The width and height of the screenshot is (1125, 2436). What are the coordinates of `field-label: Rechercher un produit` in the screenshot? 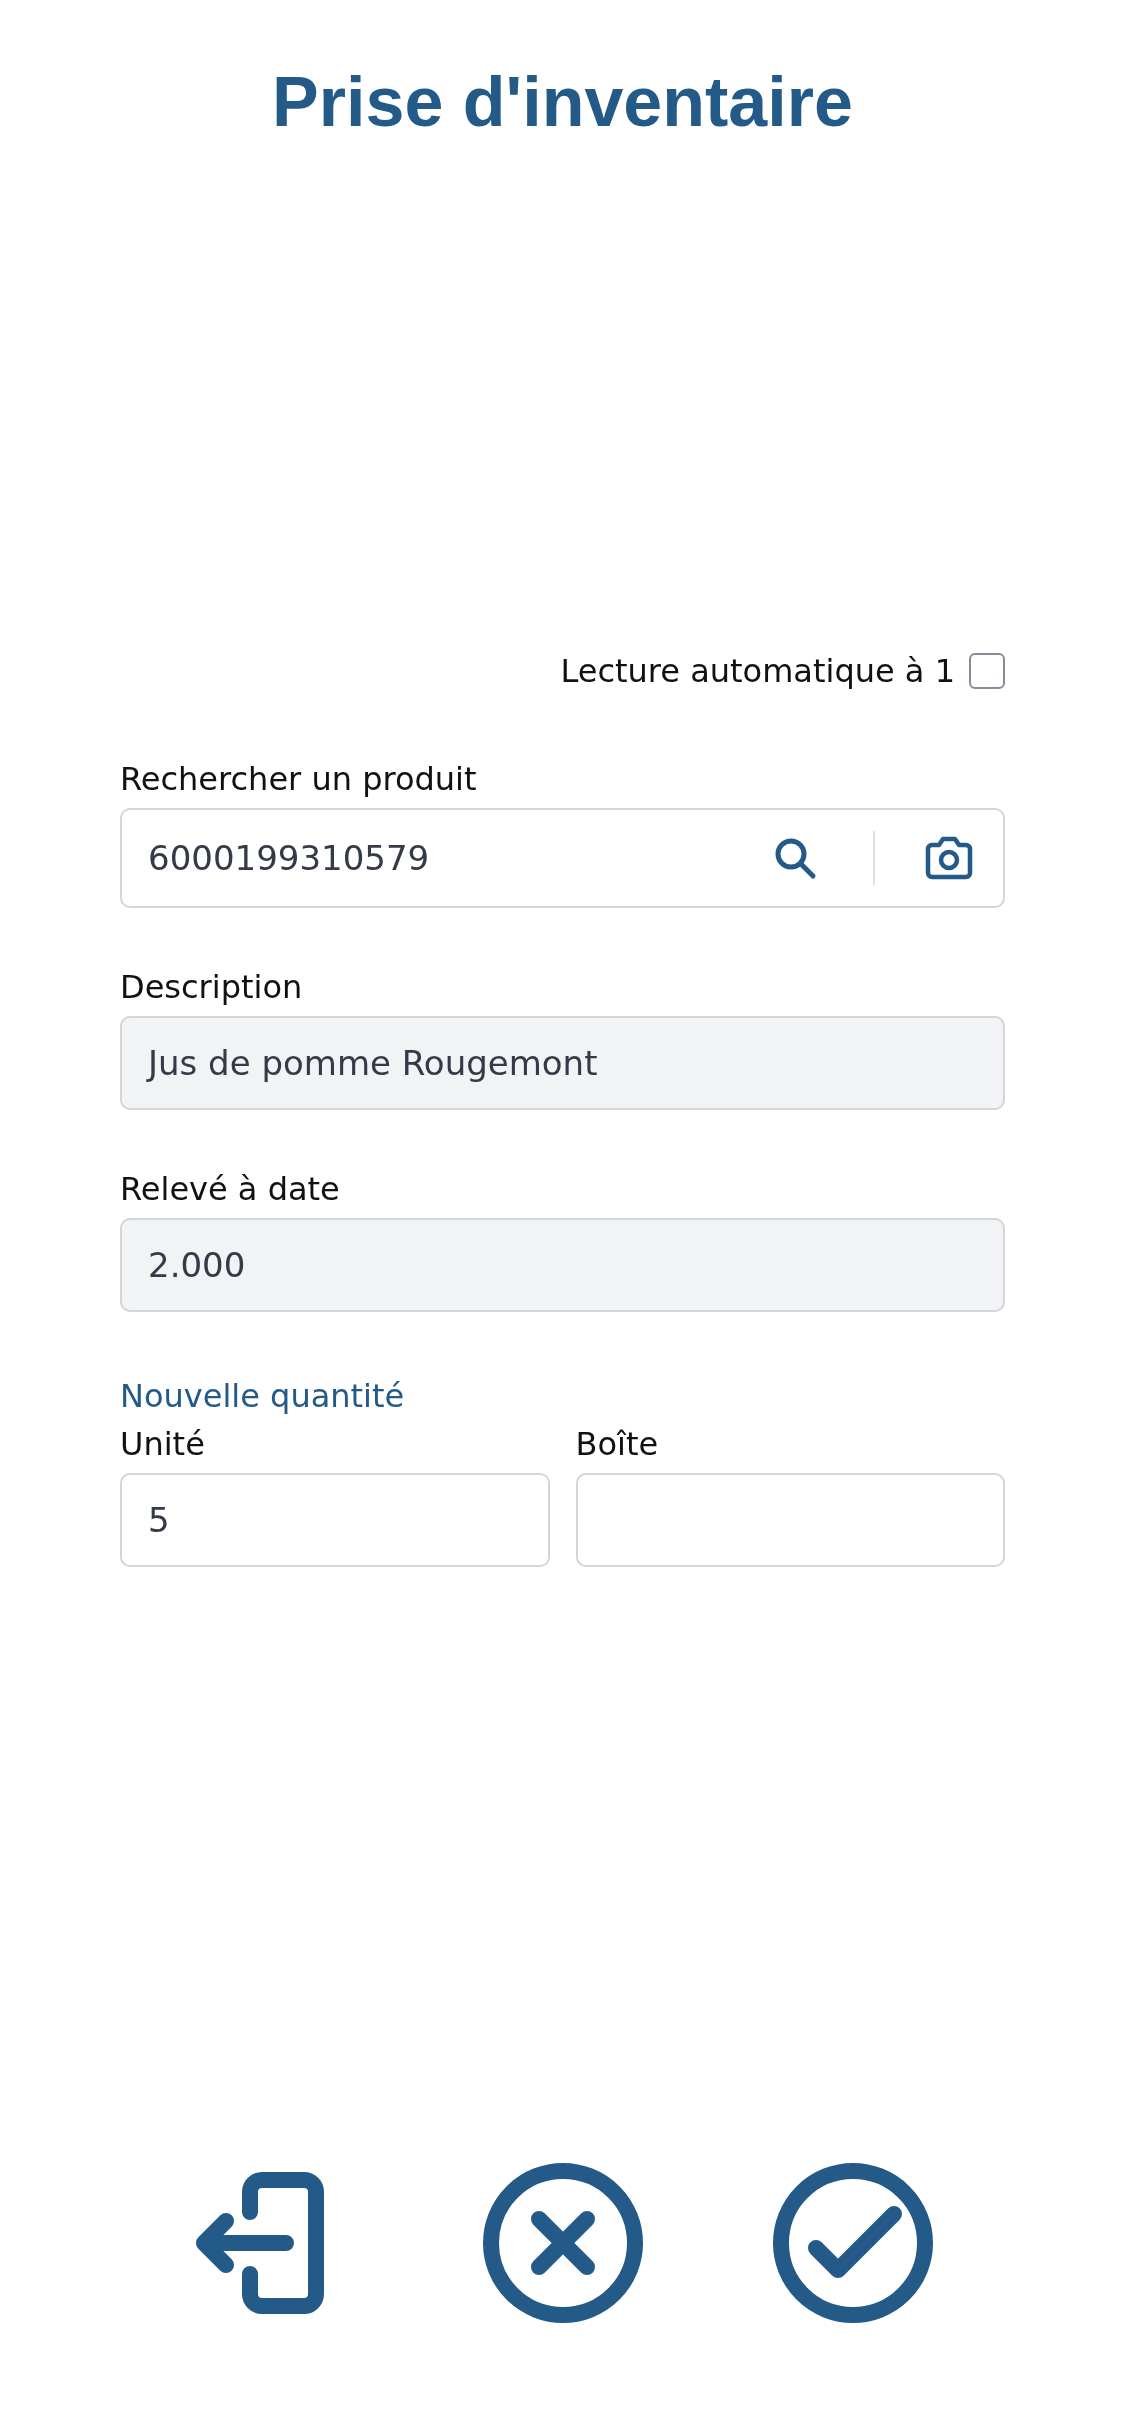 It's located at (298, 779).